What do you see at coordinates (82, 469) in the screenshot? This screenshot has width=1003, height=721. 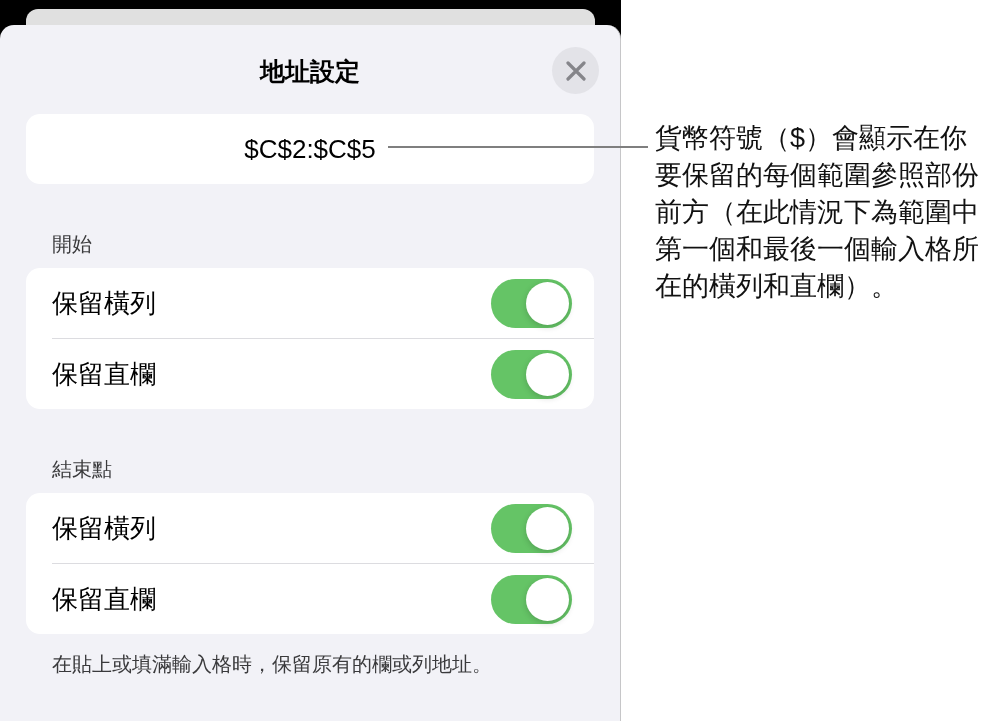 I see `section-header: 結束點` at bounding box center [82, 469].